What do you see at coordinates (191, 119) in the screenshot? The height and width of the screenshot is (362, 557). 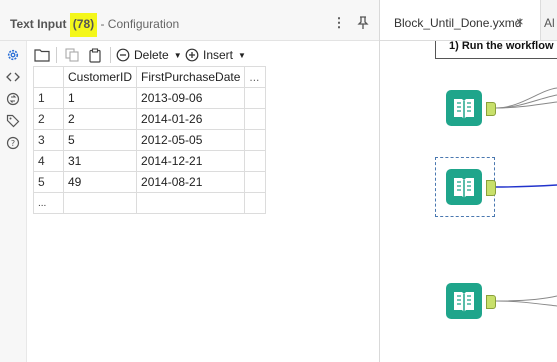 I see `grid-cell: 2014-01-26` at bounding box center [191, 119].